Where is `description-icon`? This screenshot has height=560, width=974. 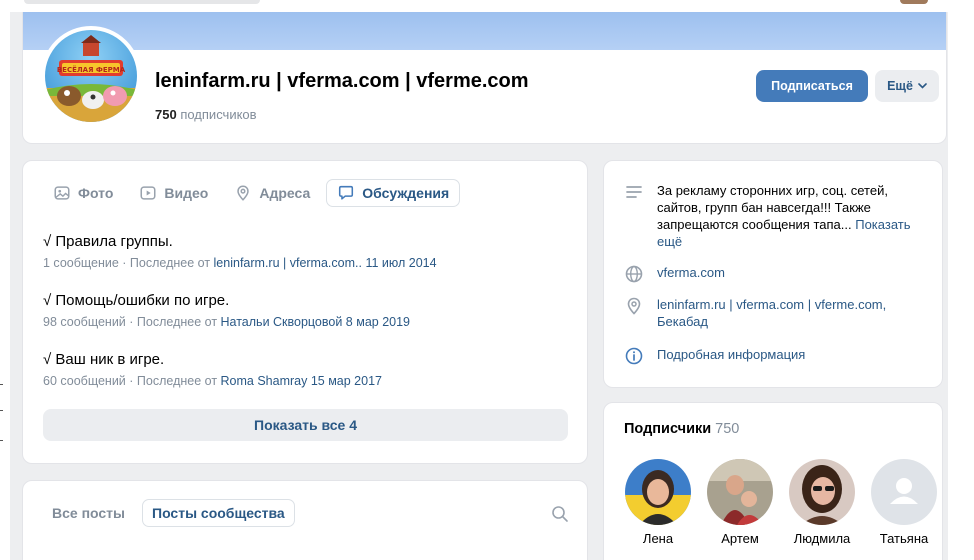
description-icon is located at coordinates (634, 192).